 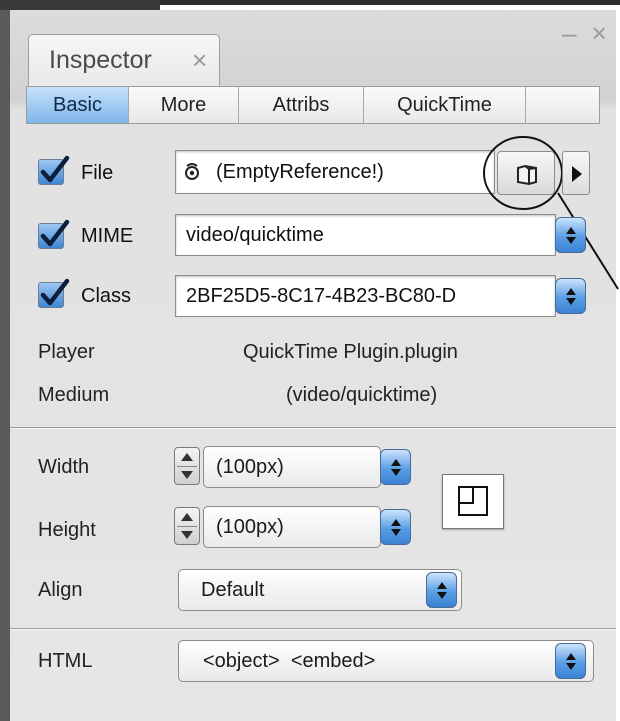 I want to click on tab-more: More, so click(x=184, y=105).